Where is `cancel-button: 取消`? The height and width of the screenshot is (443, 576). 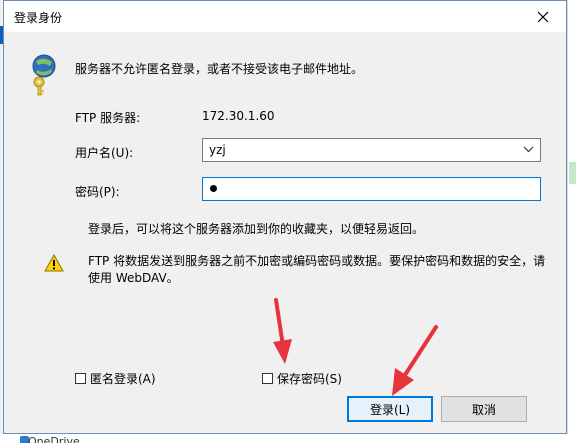 cancel-button: 取消 is located at coordinates (484, 409).